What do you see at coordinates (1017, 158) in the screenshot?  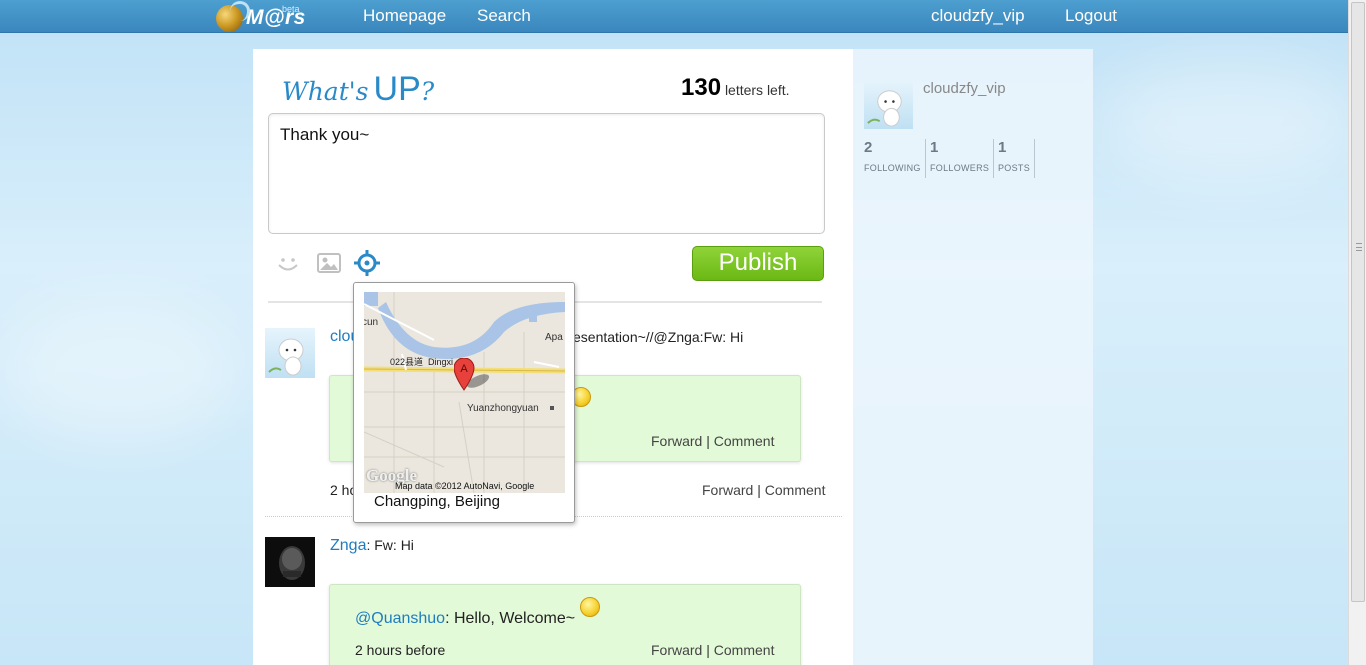 I see `stat-posts: 1 POSTS` at bounding box center [1017, 158].